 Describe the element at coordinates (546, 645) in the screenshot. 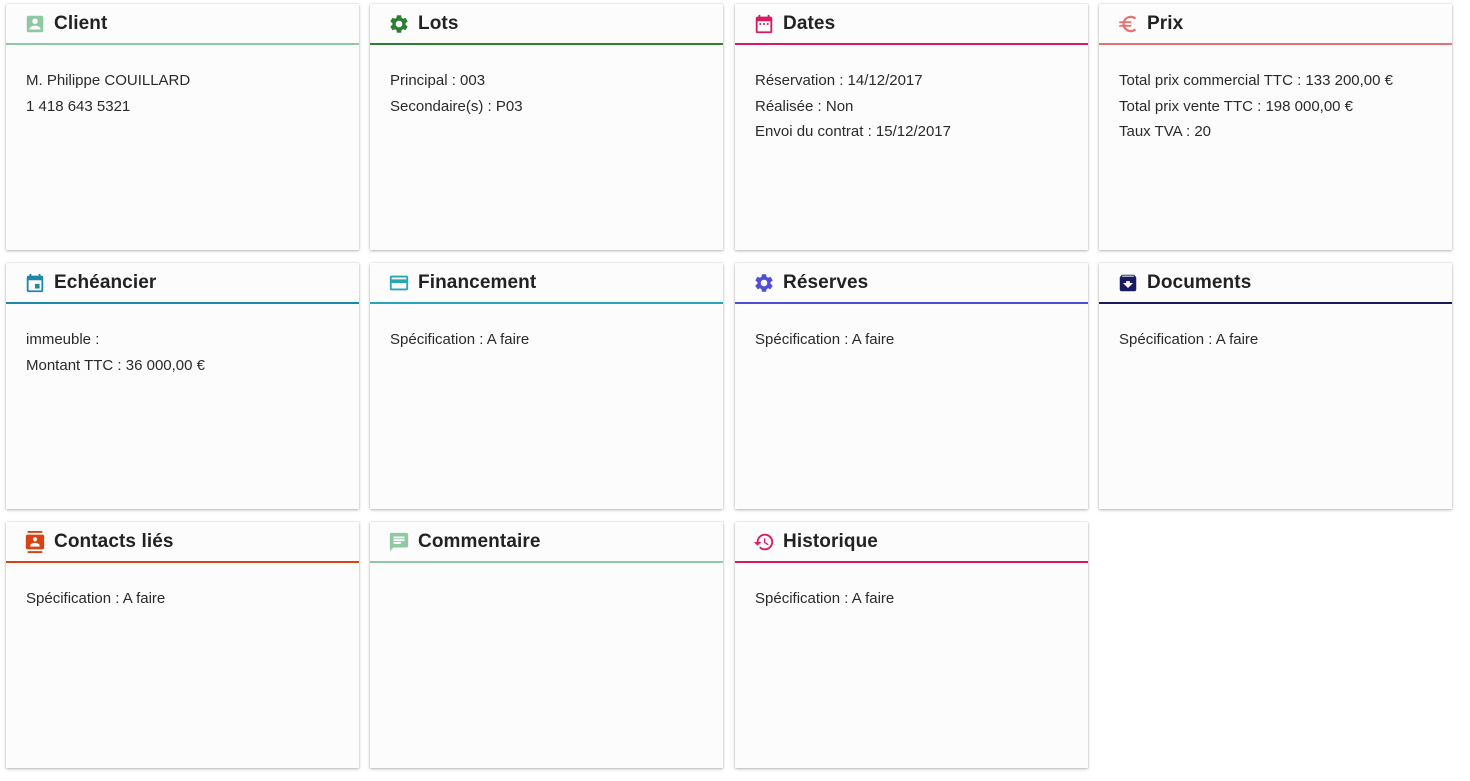

I see `card-commentaire: Commentaire` at that location.